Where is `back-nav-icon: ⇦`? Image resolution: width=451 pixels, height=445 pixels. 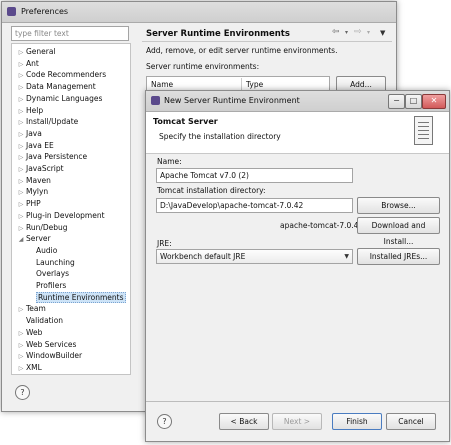
back-nav-icon: ⇦ is located at coordinates (338, 32).